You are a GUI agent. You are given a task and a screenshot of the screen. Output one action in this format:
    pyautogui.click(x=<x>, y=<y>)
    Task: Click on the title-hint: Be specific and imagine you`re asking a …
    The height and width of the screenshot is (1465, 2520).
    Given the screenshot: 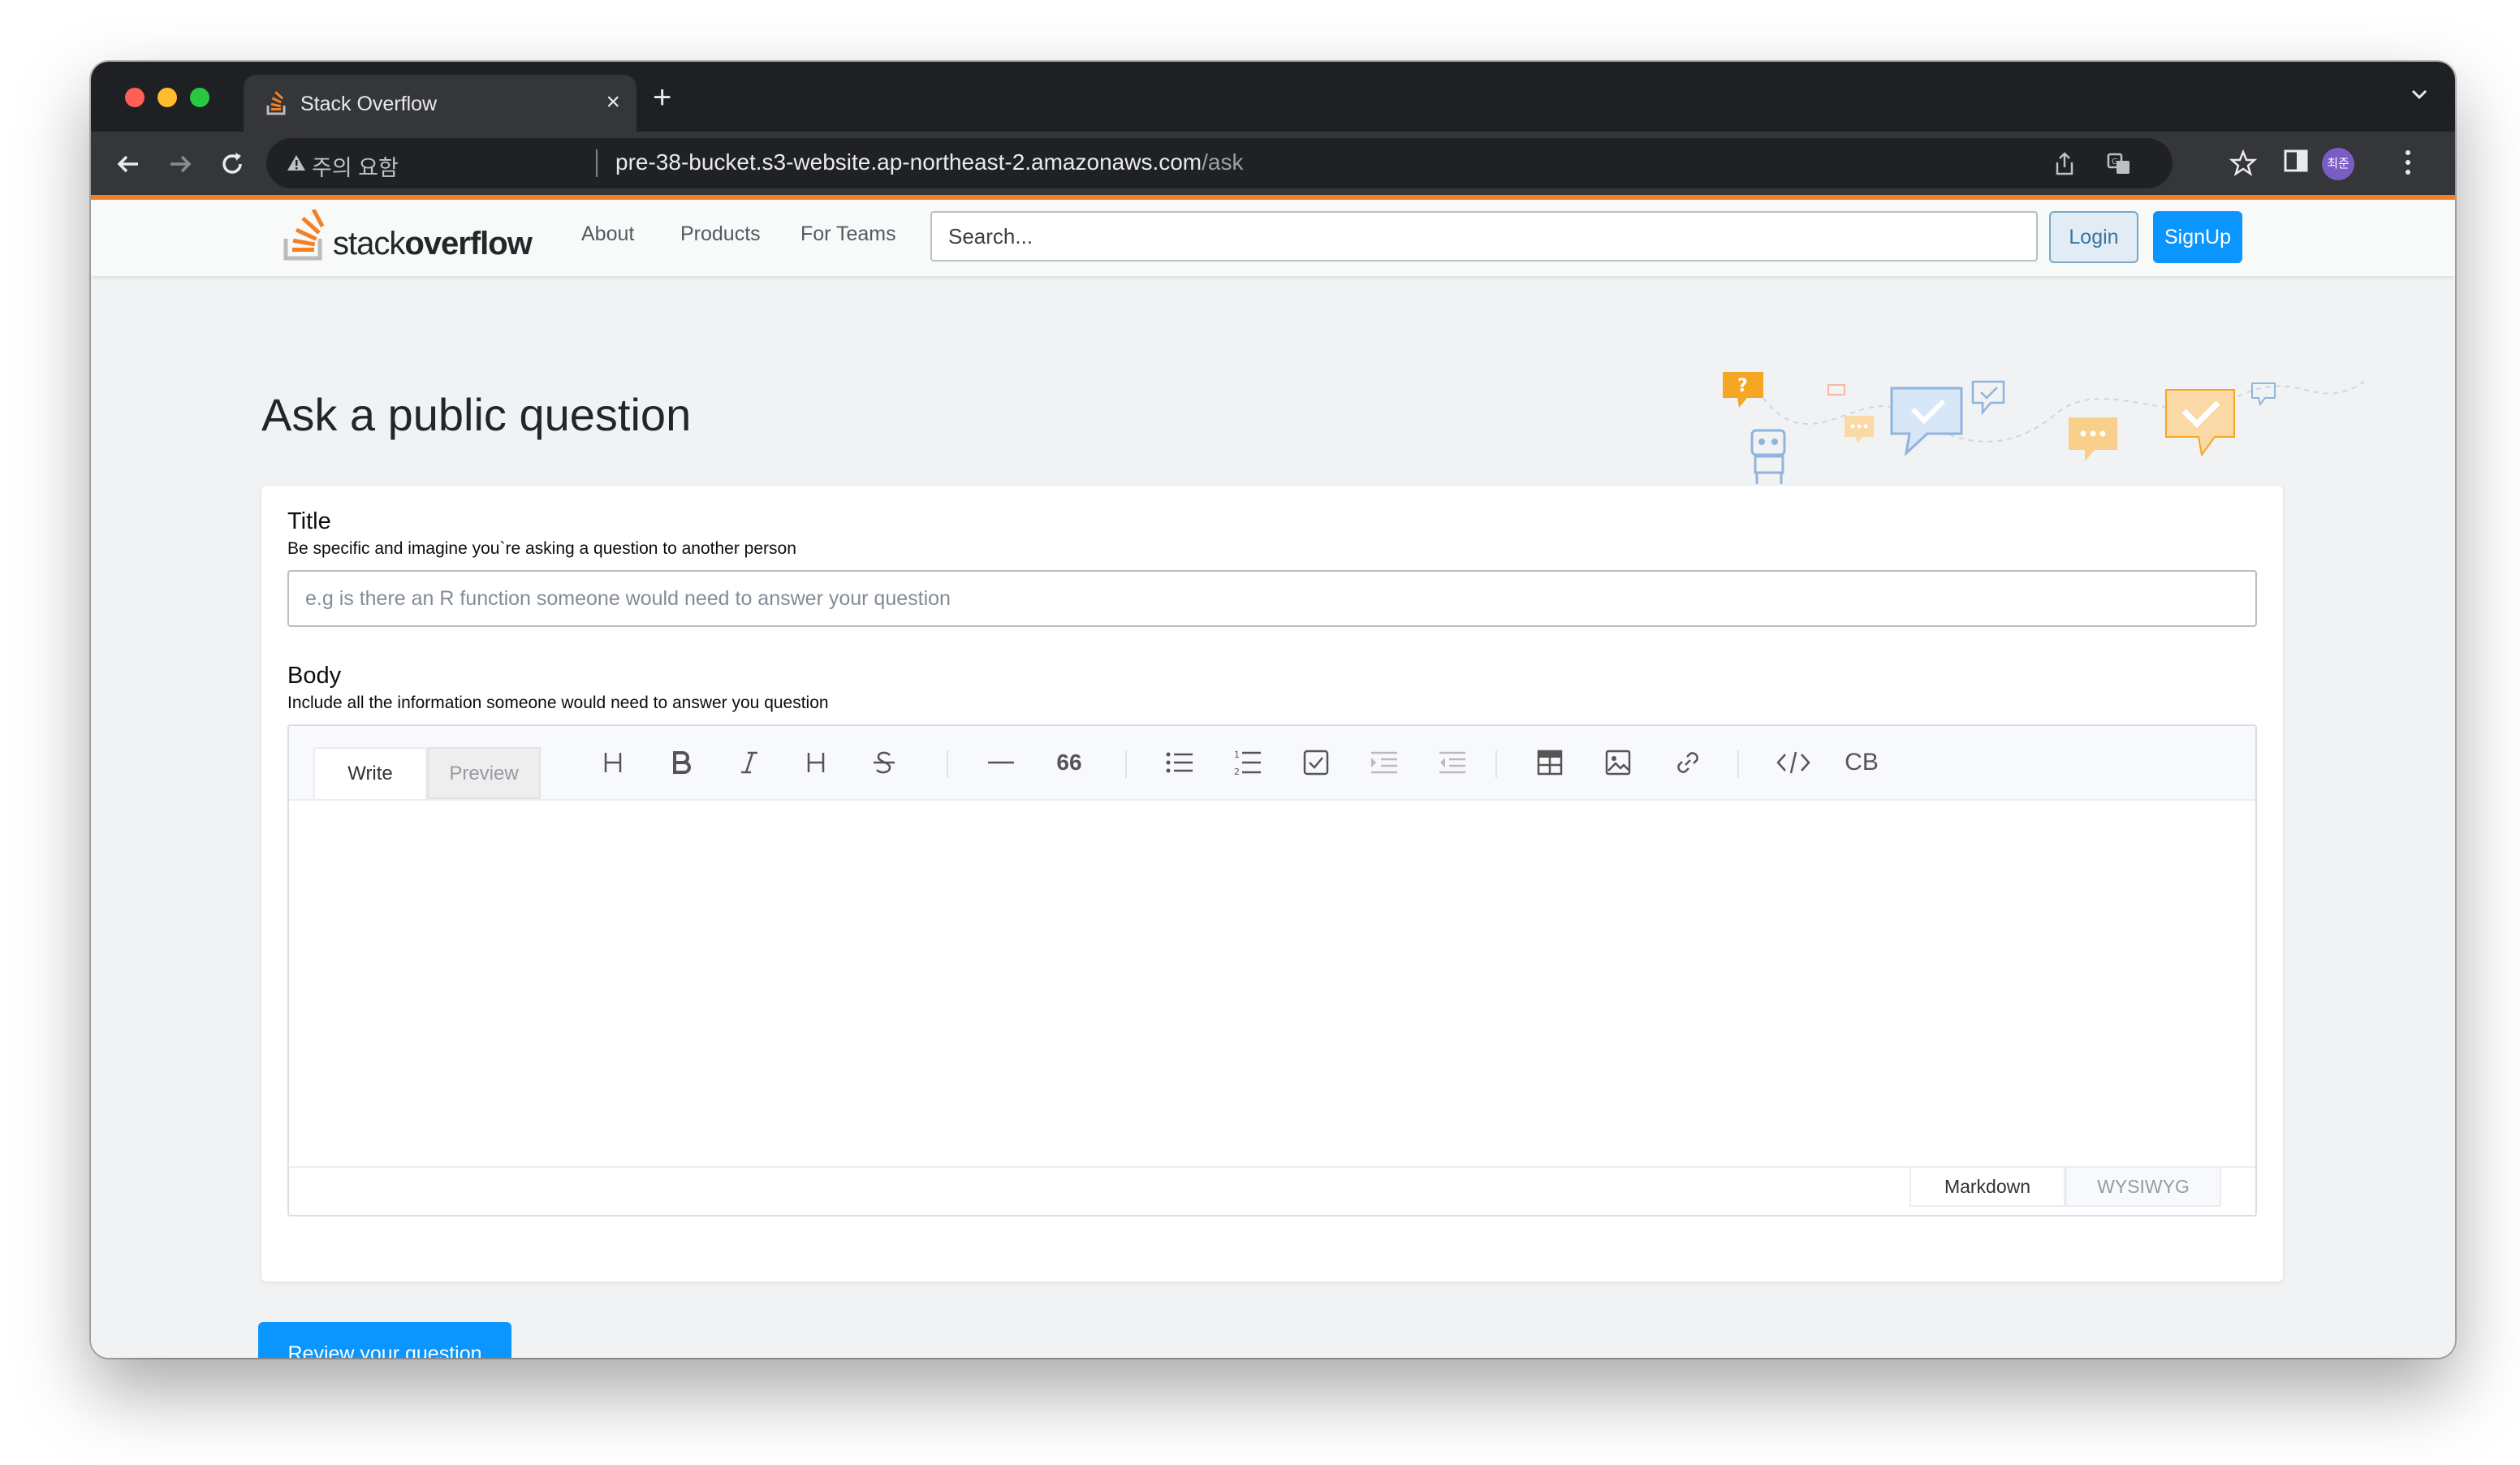 What is the action you would take?
    pyautogui.click(x=541, y=548)
    